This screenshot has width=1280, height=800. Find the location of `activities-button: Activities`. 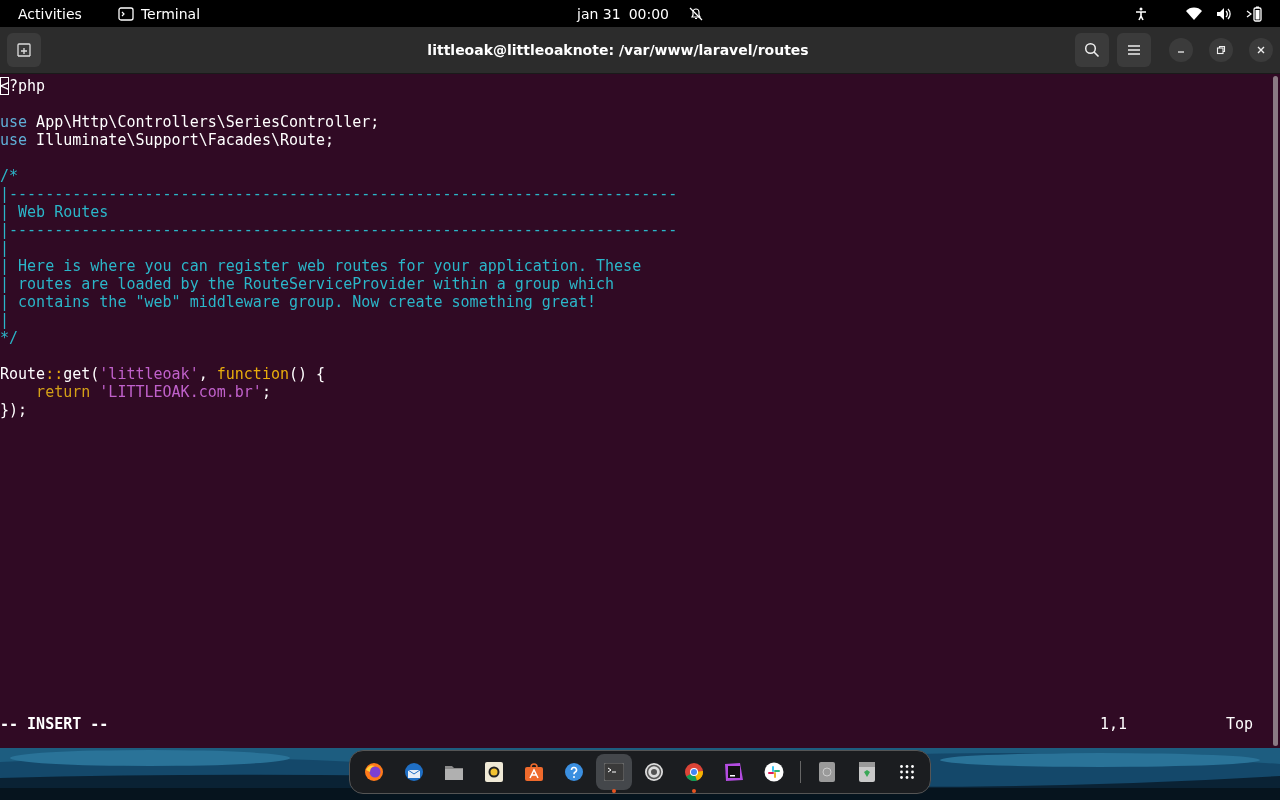

activities-button: Activities is located at coordinates (50, 13).